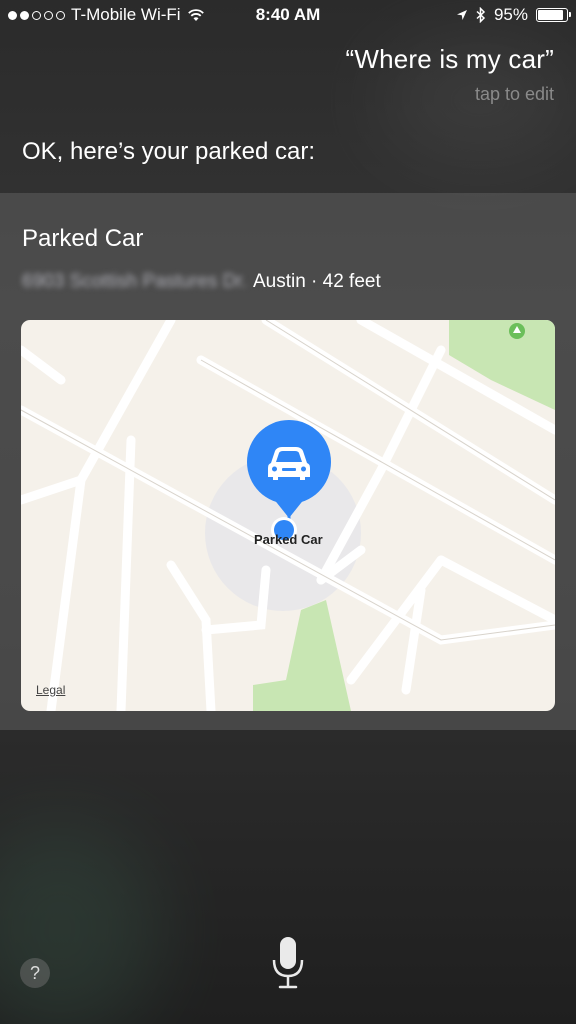 Image resolution: width=576 pixels, height=1024 pixels. What do you see at coordinates (288, 539) in the screenshot?
I see `pin-label: Parked Car` at bounding box center [288, 539].